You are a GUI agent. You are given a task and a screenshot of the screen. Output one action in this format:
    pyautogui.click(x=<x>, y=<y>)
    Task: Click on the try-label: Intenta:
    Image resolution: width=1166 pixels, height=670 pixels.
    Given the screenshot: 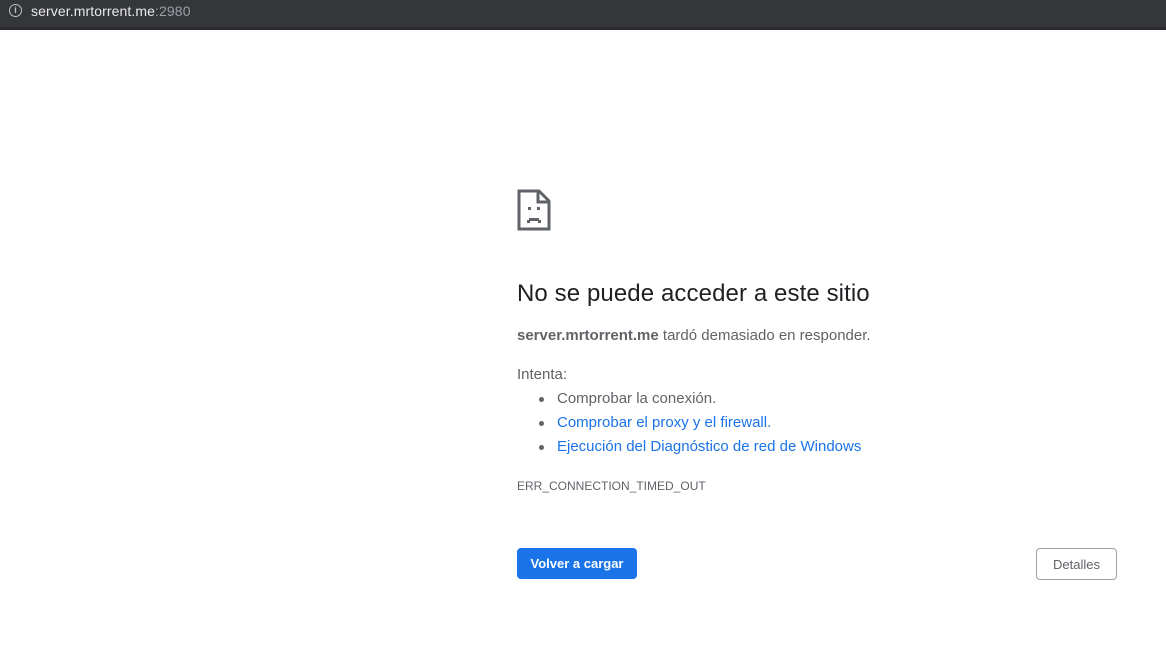 What is the action you would take?
    pyautogui.click(x=542, y=374)
    